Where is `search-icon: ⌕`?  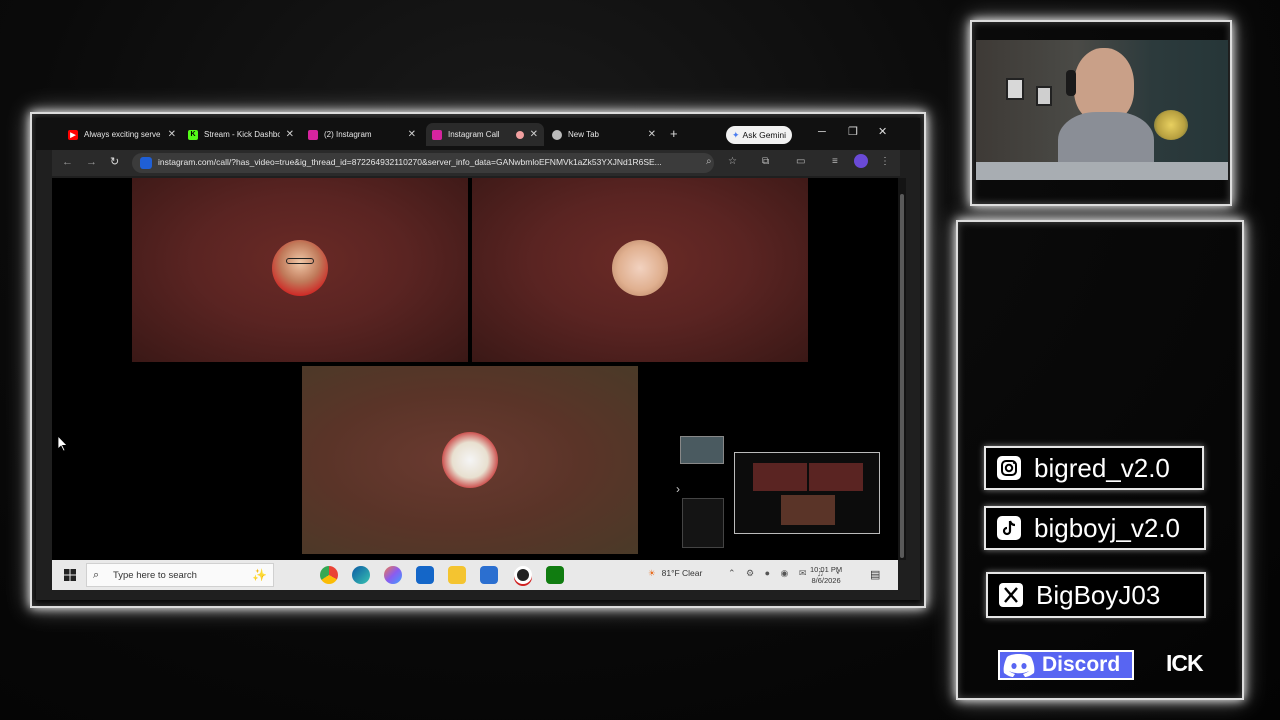
search-icon: ⌕ is located at coordinates (96, 575).